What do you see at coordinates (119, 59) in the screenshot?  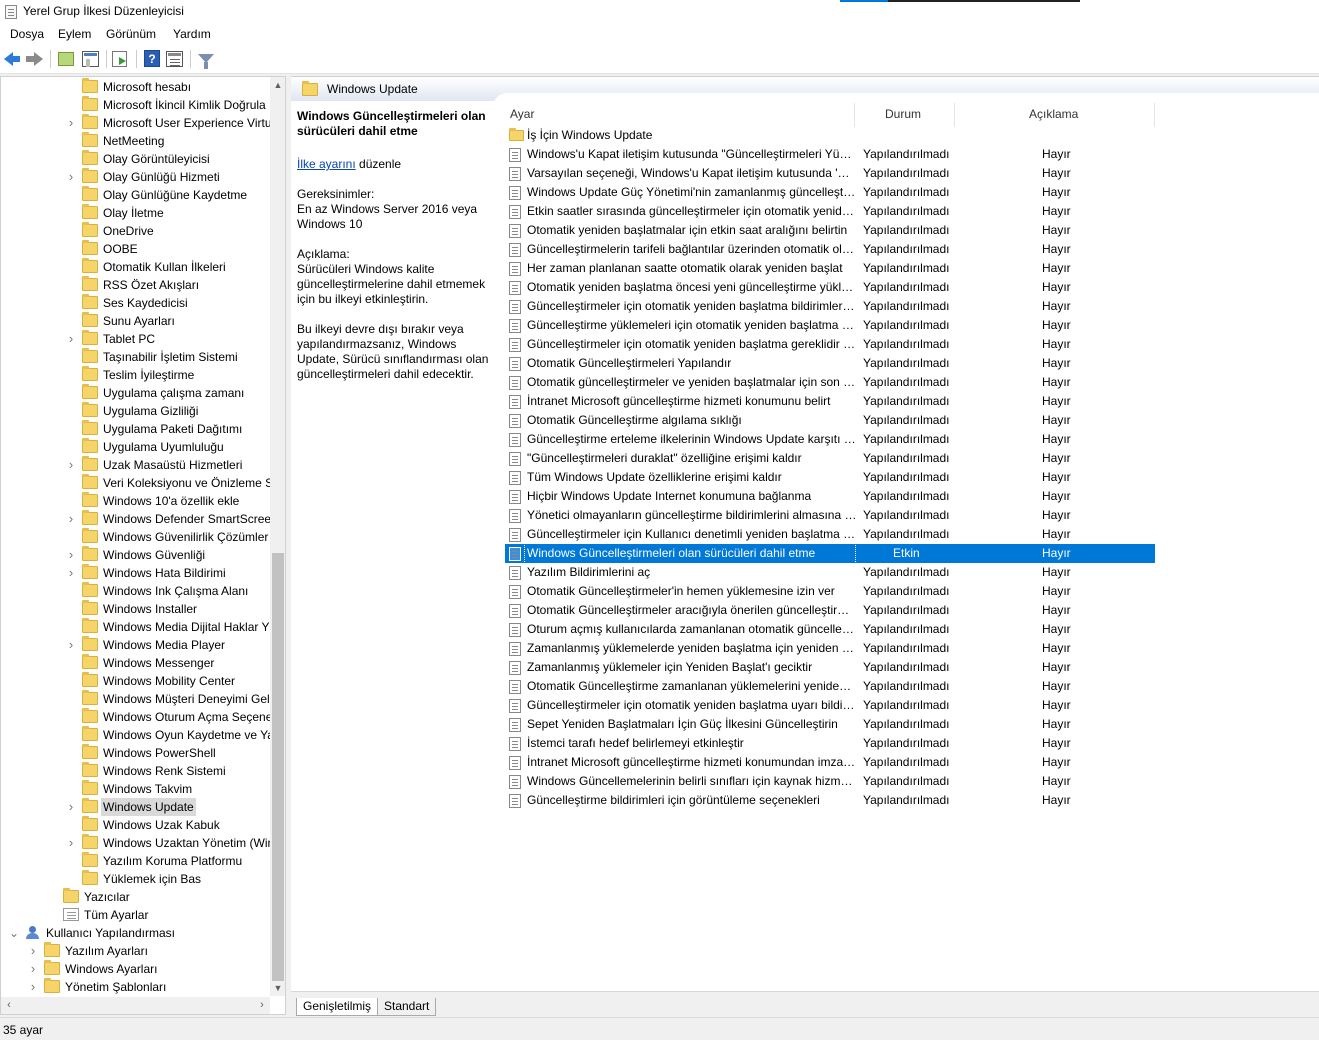 I see `export-list-icon` at bounding box center [119, 59].